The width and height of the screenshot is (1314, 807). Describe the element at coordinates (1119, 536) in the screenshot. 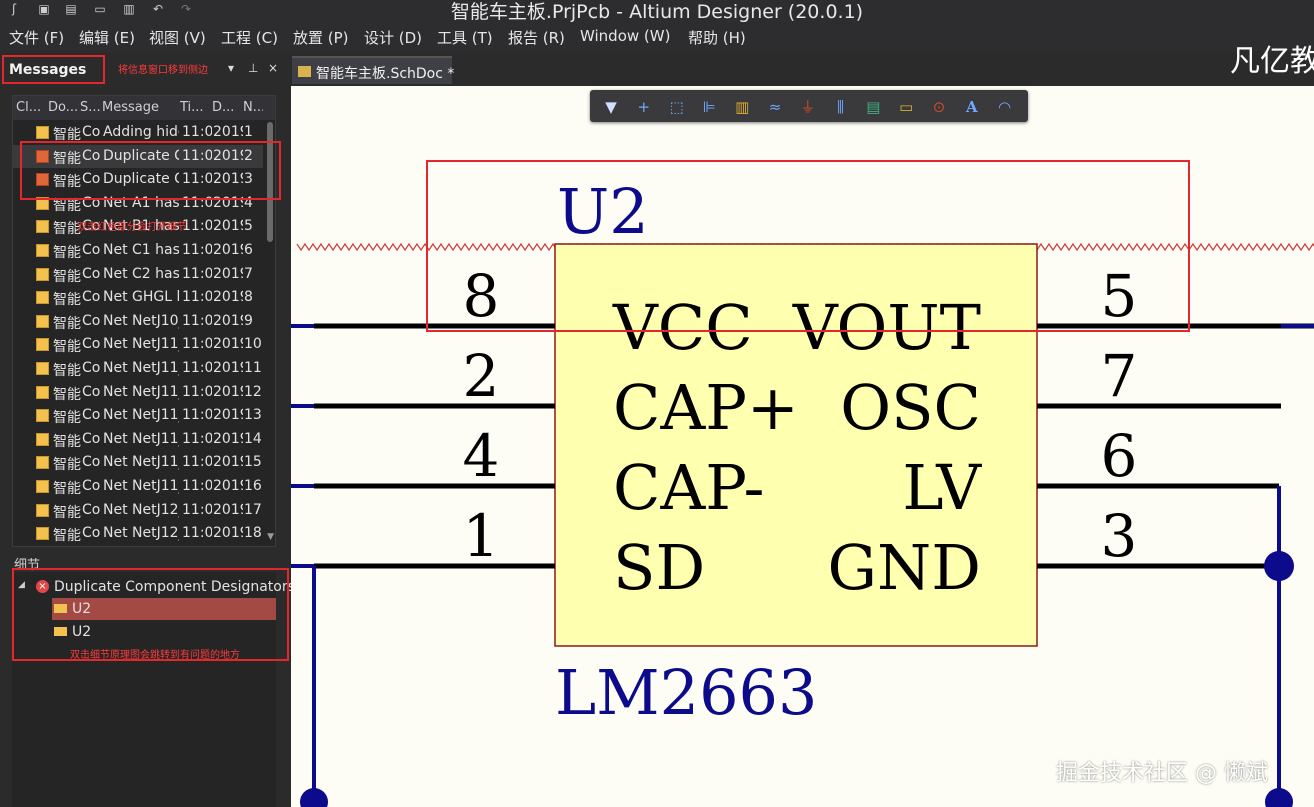

I see `pin-number: 3` at that location.